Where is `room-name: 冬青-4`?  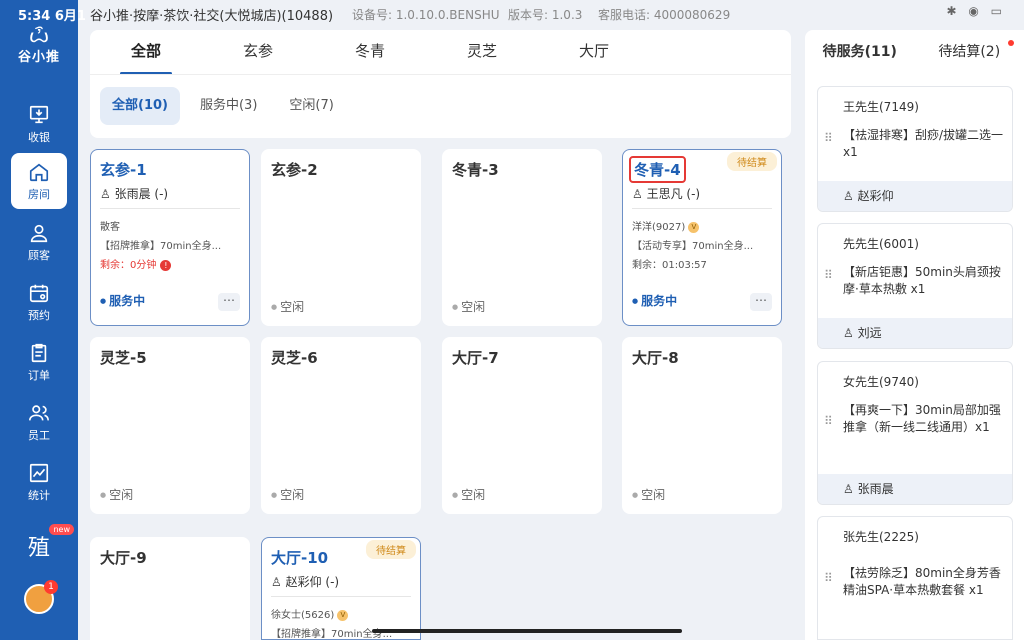 room-name: 冬青-4 is located at coordinates (657, 169).